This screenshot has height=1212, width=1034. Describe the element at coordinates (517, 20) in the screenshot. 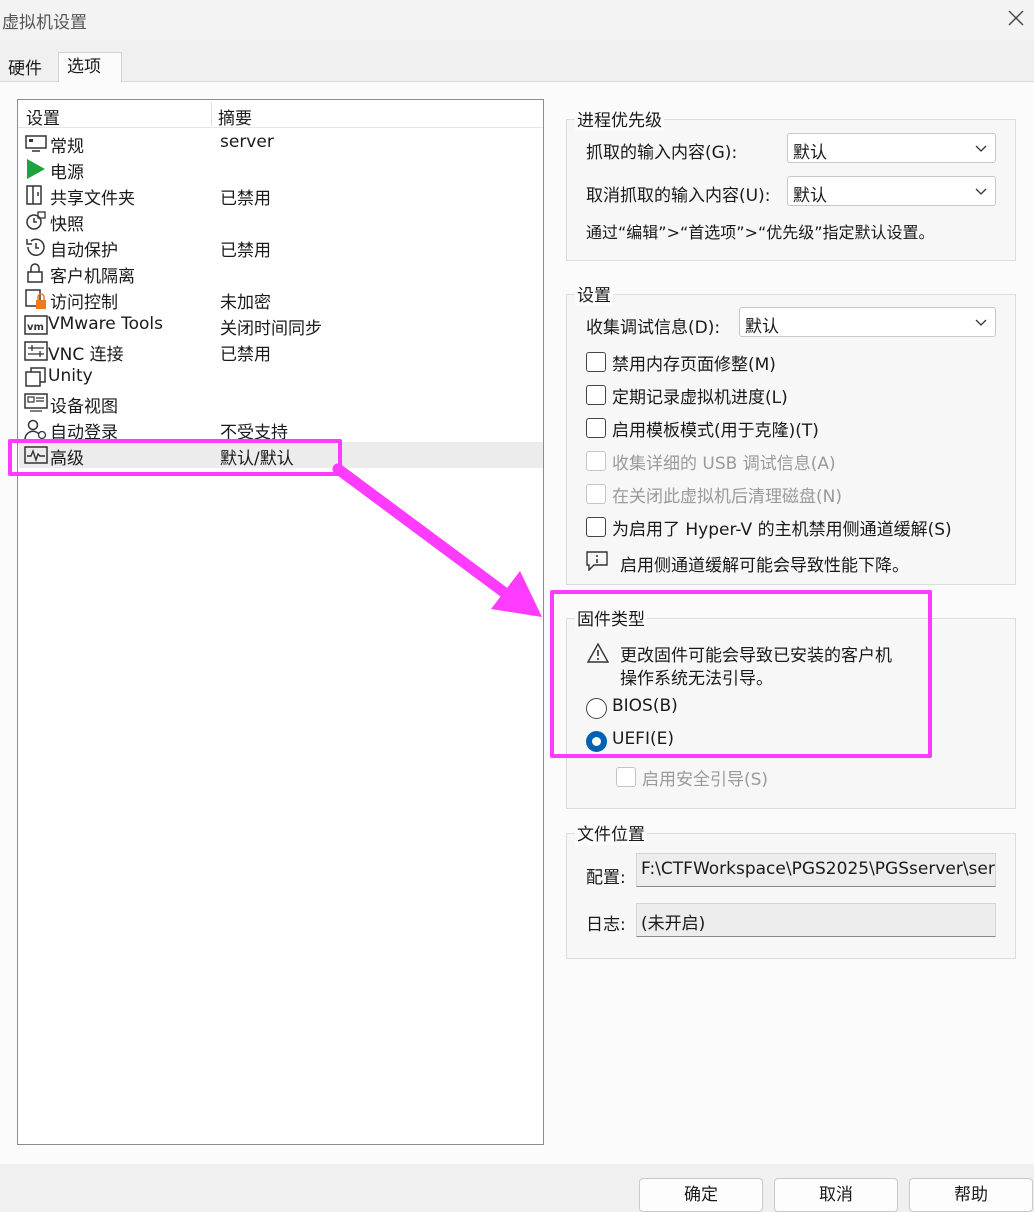

I see `title-bar: 虚拟机设置` at that location.